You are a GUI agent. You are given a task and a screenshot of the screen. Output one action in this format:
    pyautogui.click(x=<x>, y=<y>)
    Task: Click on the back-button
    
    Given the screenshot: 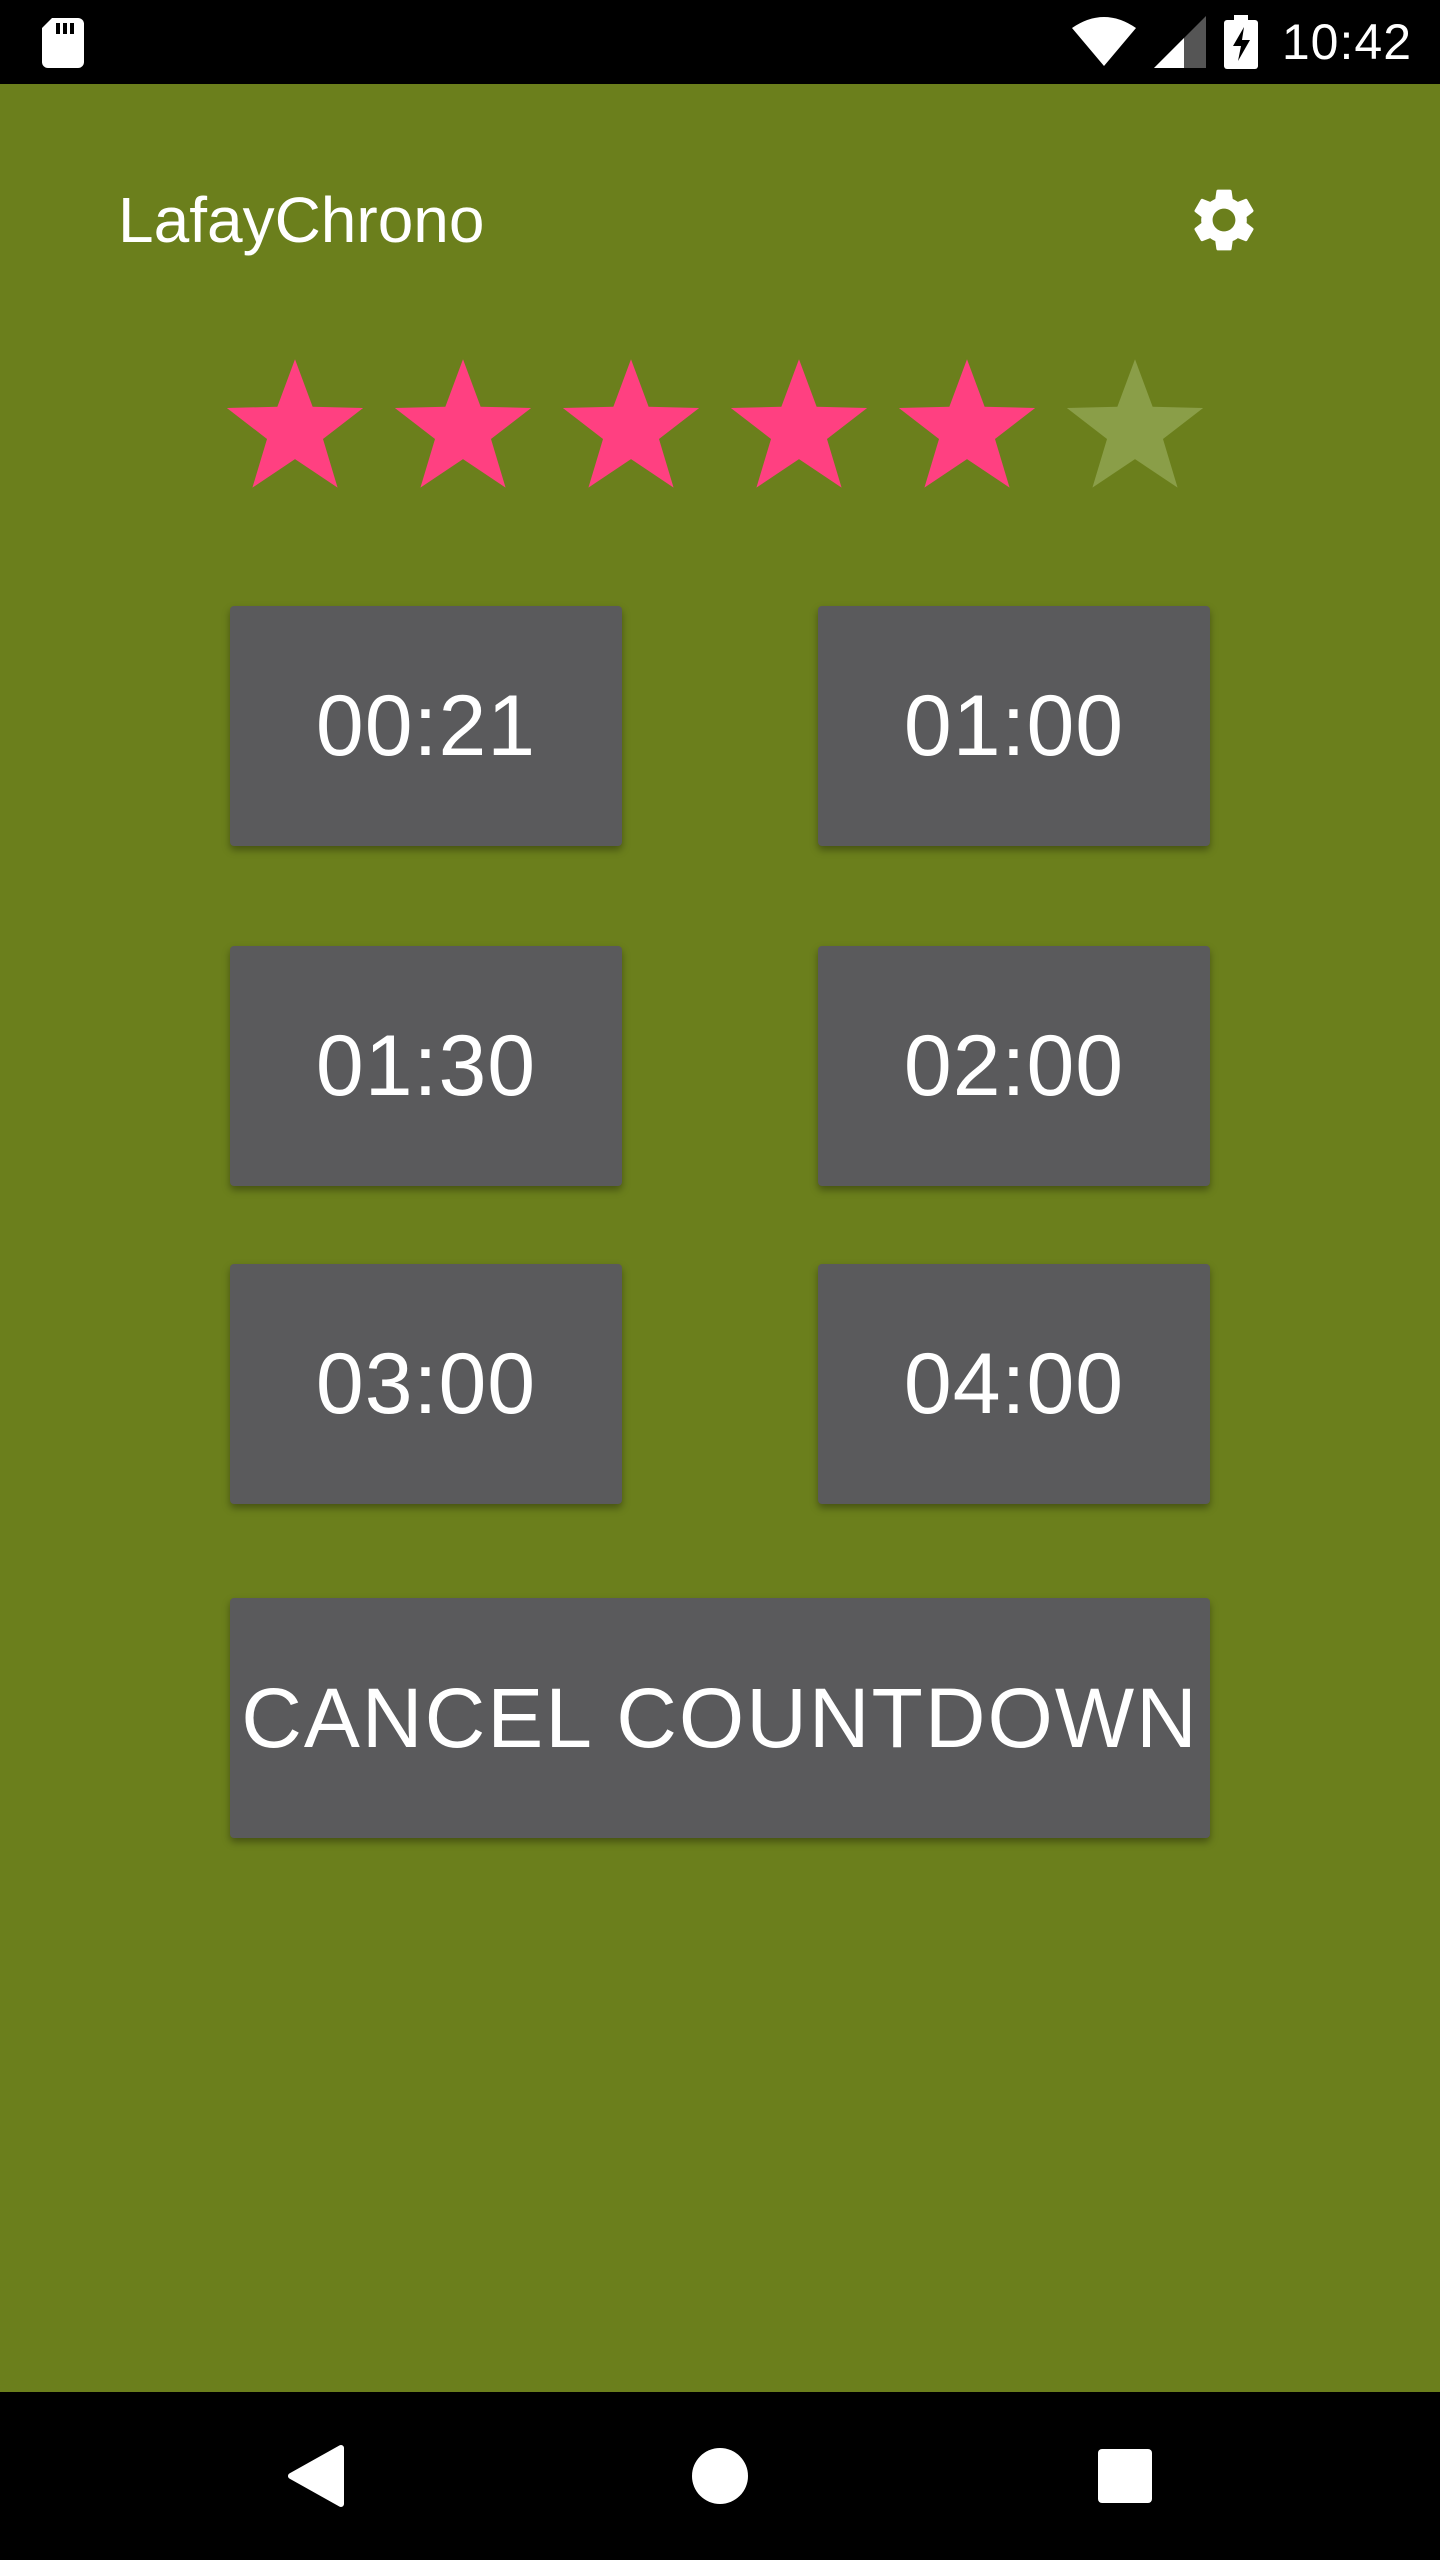 What is the action you would take?
    pyautogui.click(x=315, y=2476)
    